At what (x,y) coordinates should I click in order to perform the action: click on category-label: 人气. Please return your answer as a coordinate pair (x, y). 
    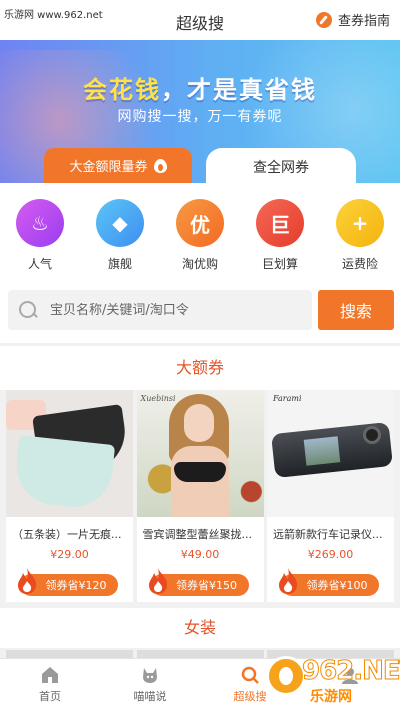
    Looking at the image, I should click on (39, 264).